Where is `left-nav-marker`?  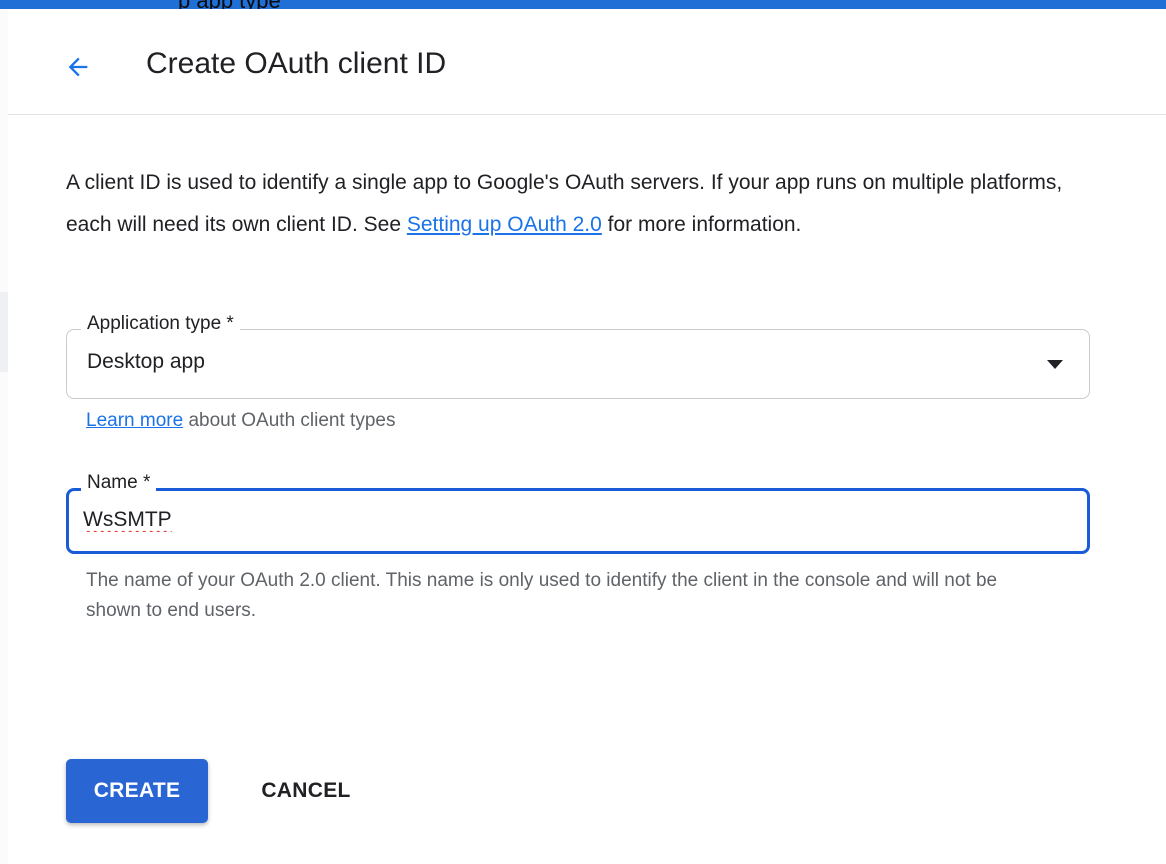
left-nav-marker is located at coordinates (4, 332).